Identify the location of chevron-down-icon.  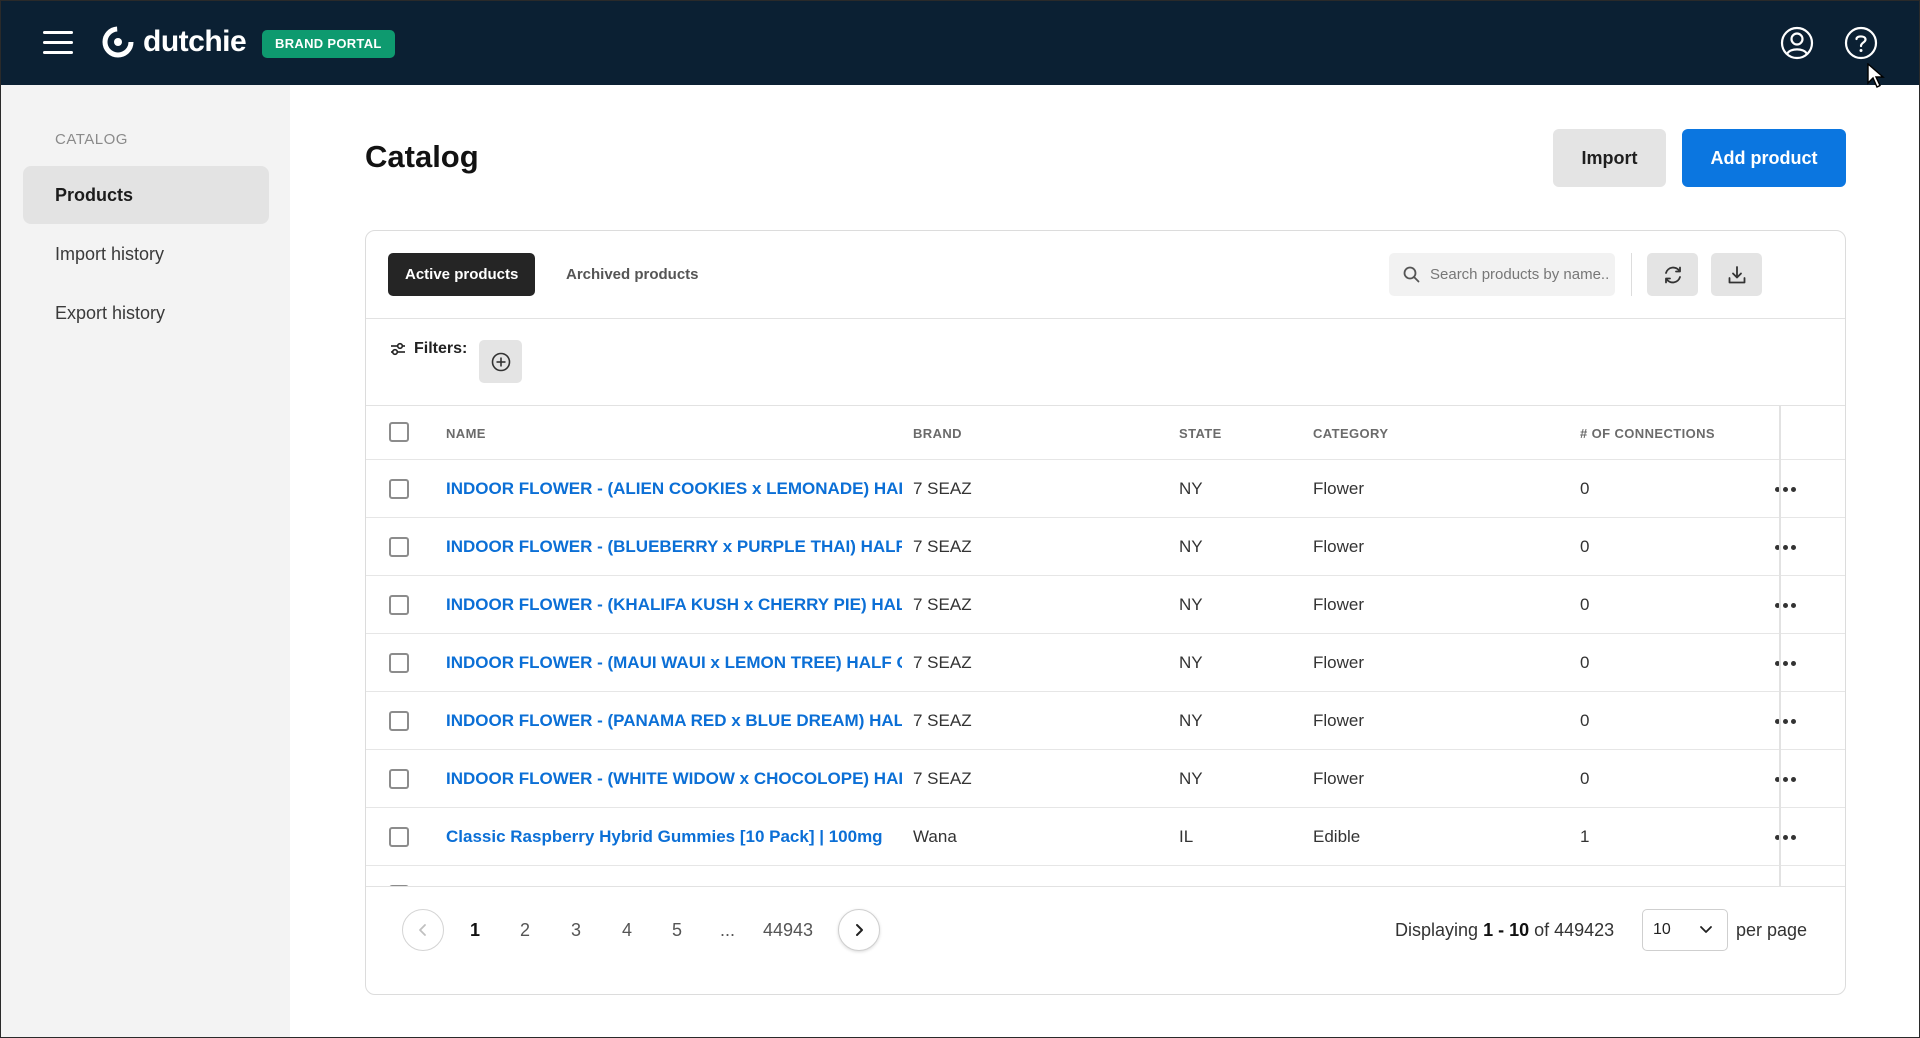
(1706, 929).